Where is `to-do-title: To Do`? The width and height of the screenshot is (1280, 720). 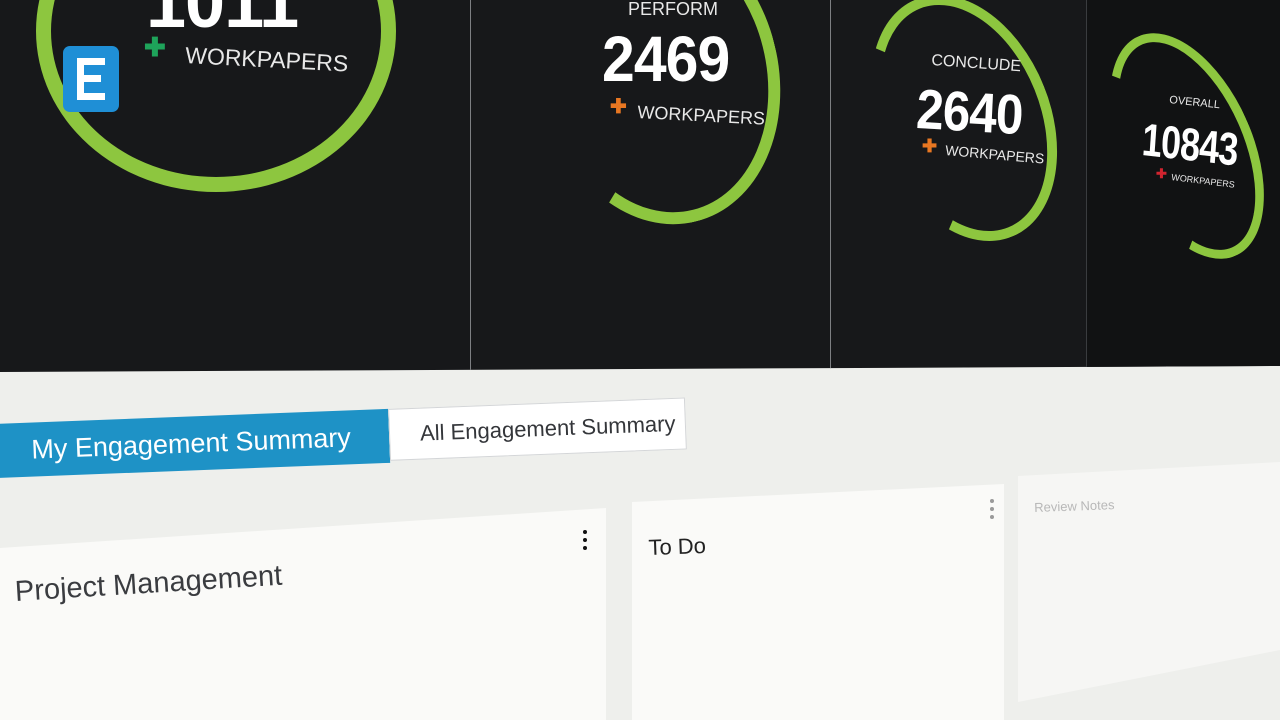
to-do-title: To Do is located at coordinates (677, 546).